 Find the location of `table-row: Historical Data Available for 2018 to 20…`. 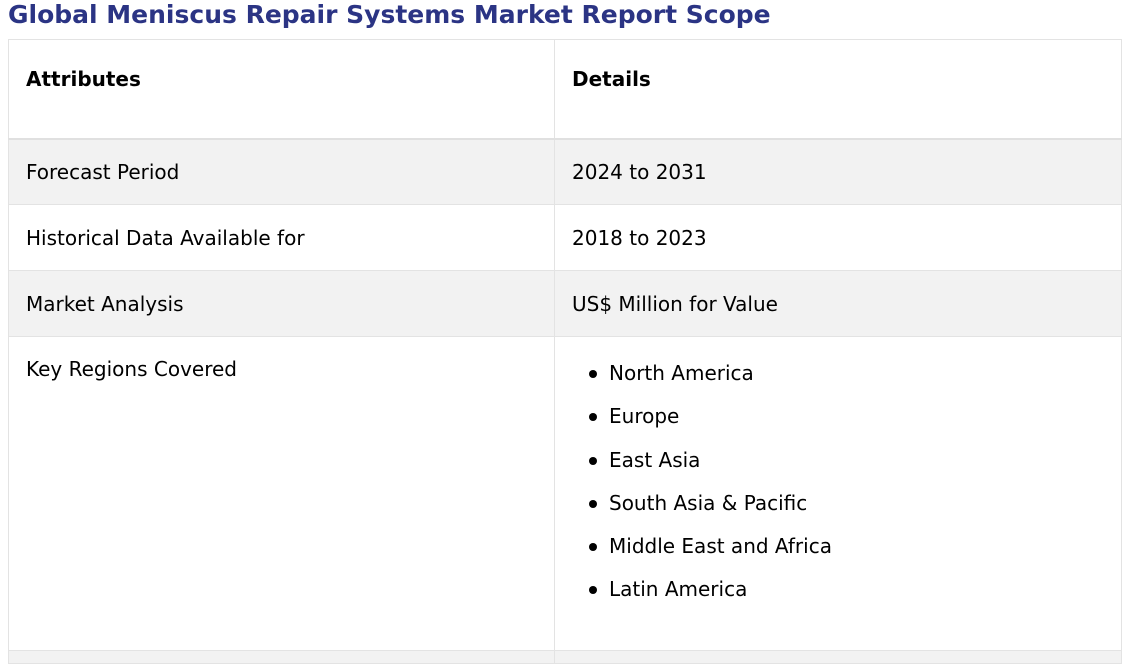

table-row: Historical Data Available for 2018 to 20… is located at coordinates (565, 237).